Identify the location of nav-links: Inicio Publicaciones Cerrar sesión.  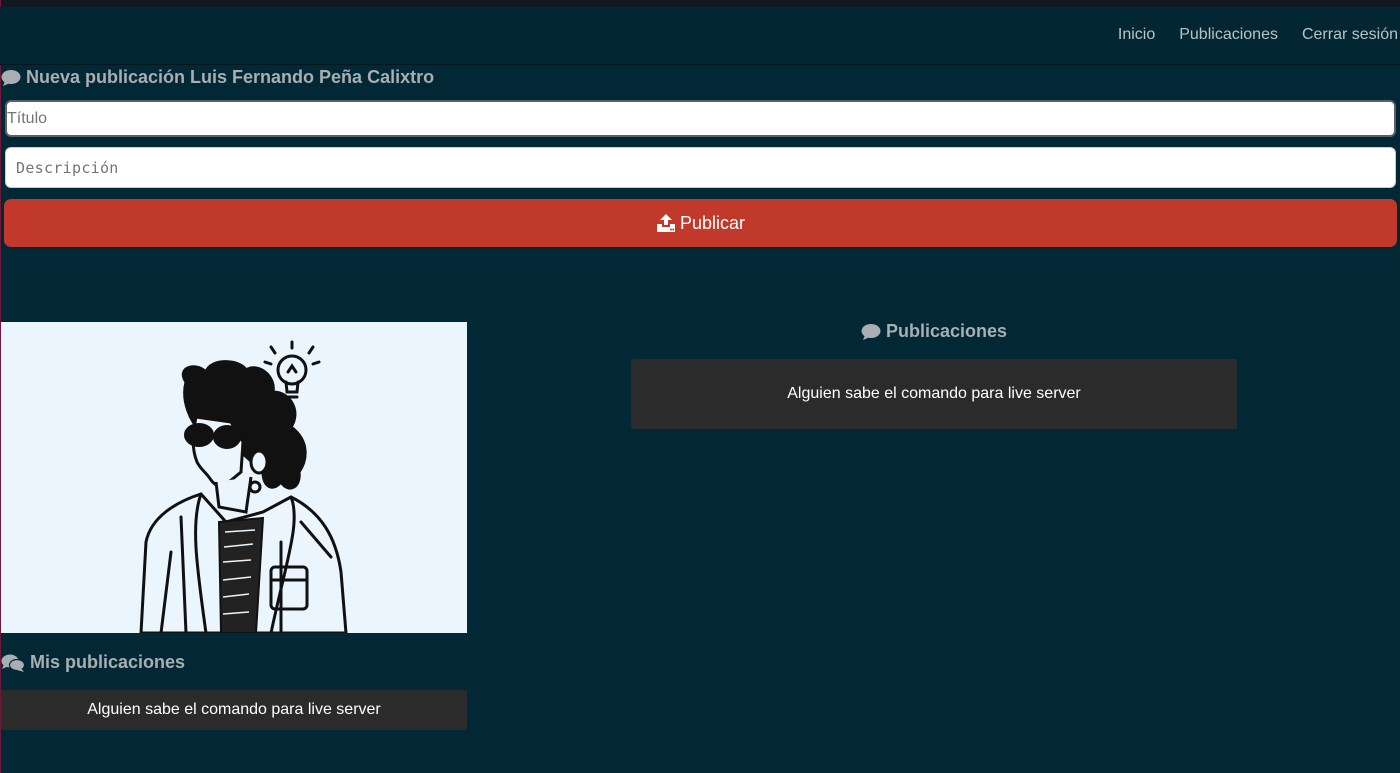
(1258, 35).